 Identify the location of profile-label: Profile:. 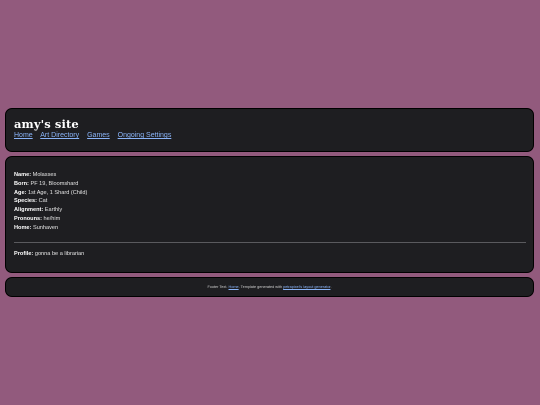
(24, 254).